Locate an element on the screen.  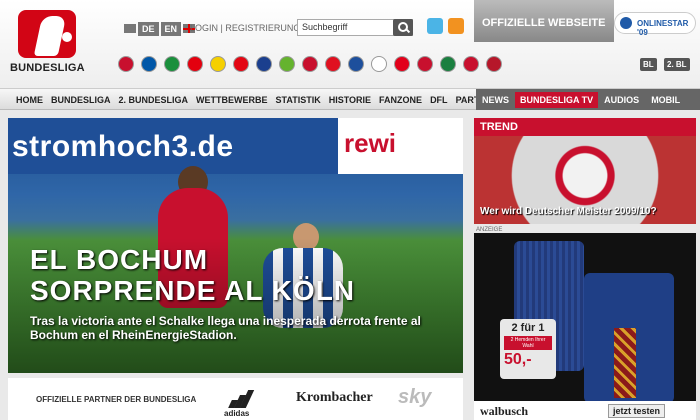
banner-right: rewi is located at coordinates (400, 146).